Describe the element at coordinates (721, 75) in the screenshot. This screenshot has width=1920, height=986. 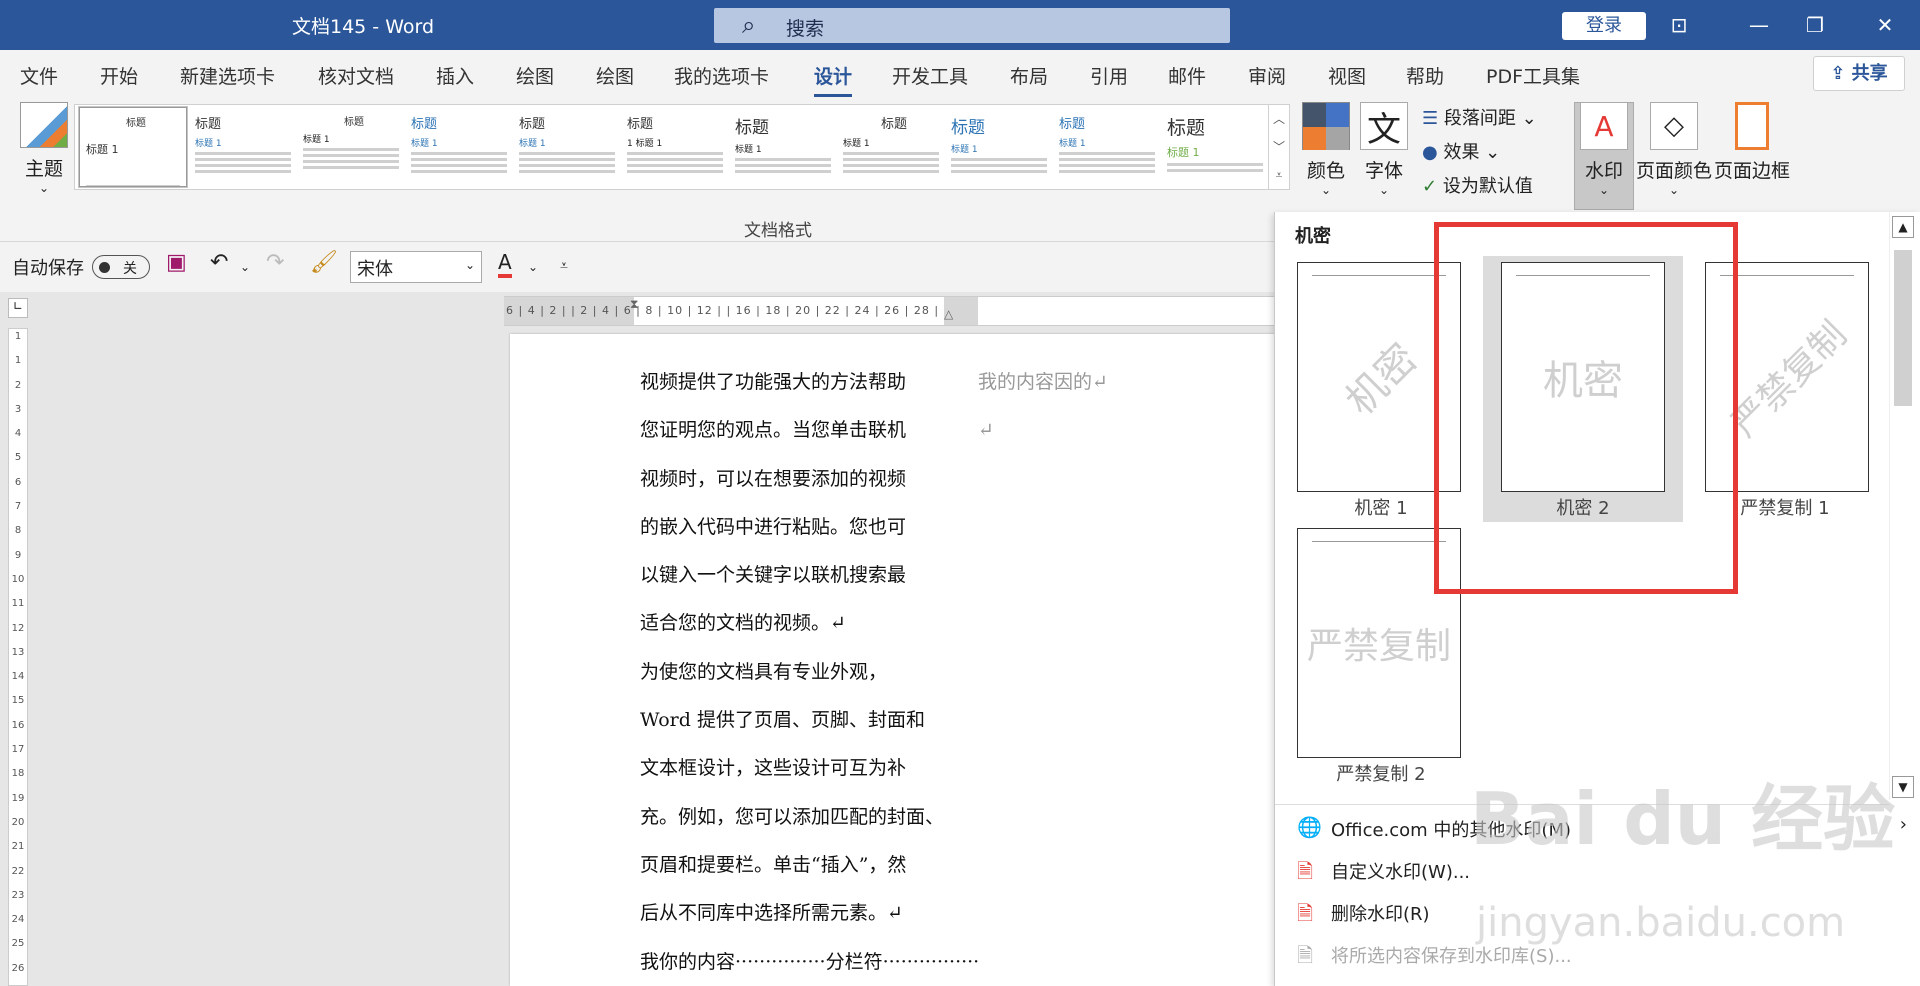
I see `tab-my: 我的选项卡` at that location.